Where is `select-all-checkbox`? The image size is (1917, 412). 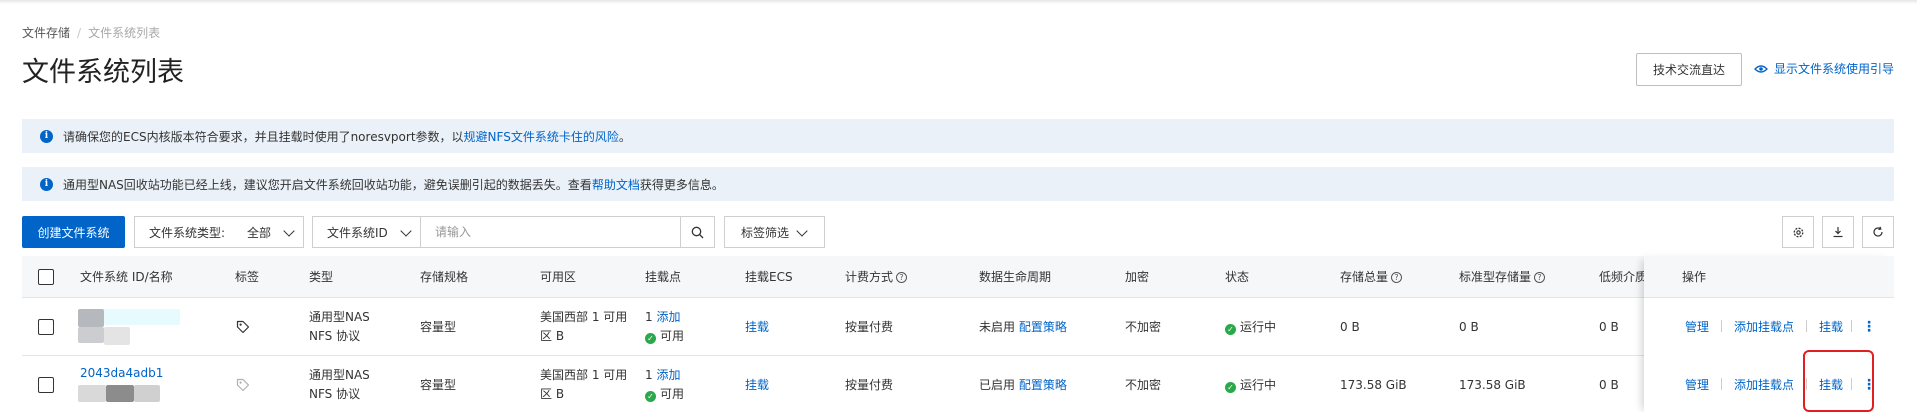
select-all-checkbox is located at coordinates (46, 277).